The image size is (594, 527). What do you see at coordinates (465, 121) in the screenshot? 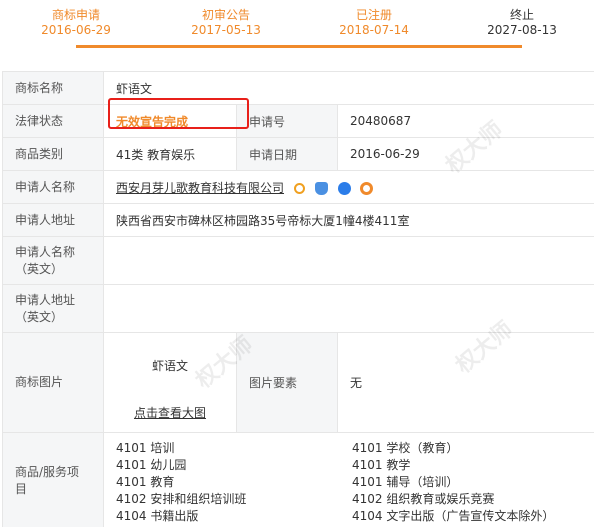
I see `value-application-no: 20480687` at bounding box center [465, 121].